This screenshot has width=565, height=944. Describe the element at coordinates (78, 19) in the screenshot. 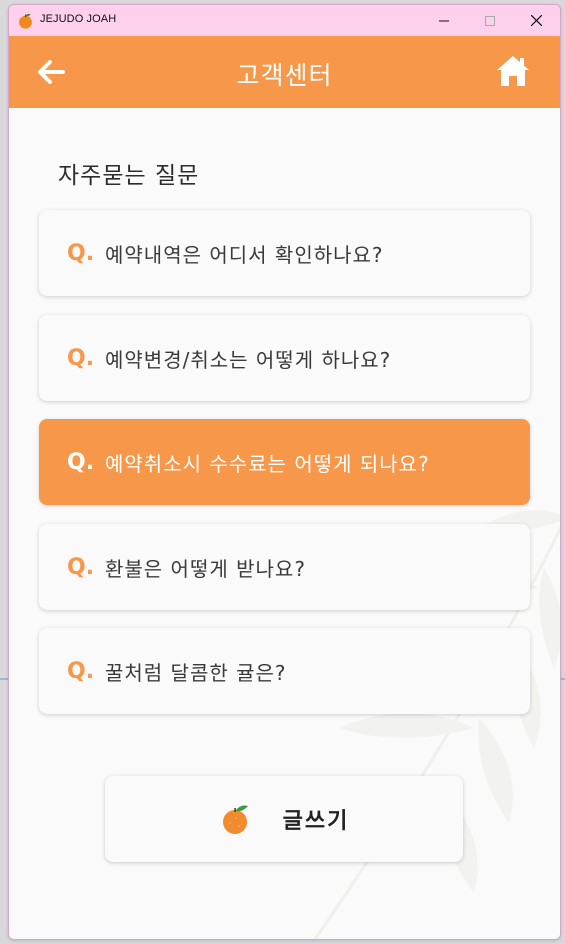

I see `window-title: JEJUDO JOAH` at that location.